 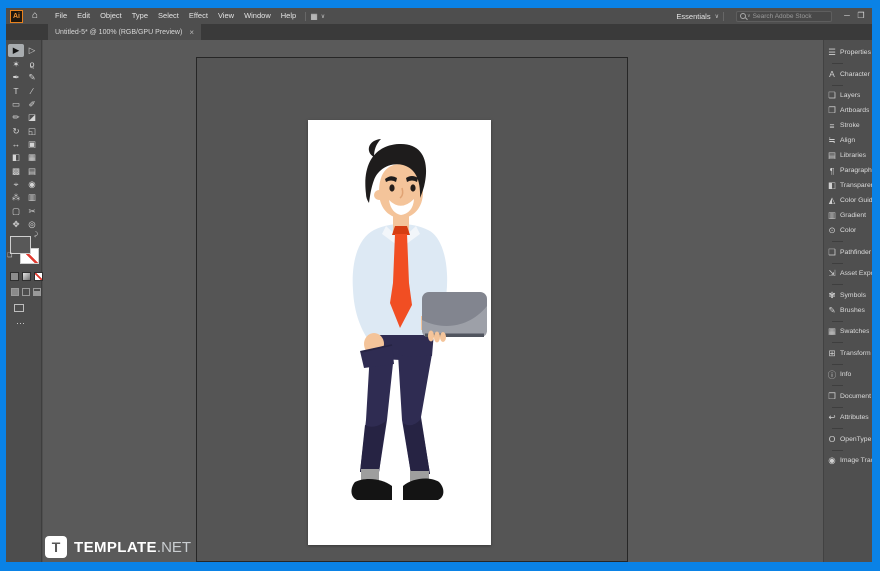 What do you see at coordinates (16, 224) in the screenshot?
I see `hand-tool: ✥` at bounding box center [16, 224].